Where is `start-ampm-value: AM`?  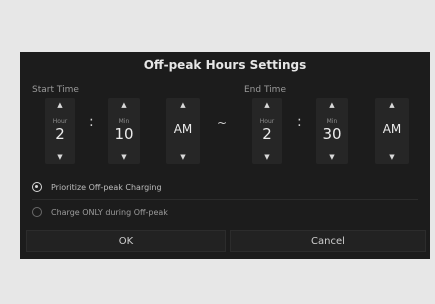
start-ampm-value: AM is located at coordinates (183, 129).